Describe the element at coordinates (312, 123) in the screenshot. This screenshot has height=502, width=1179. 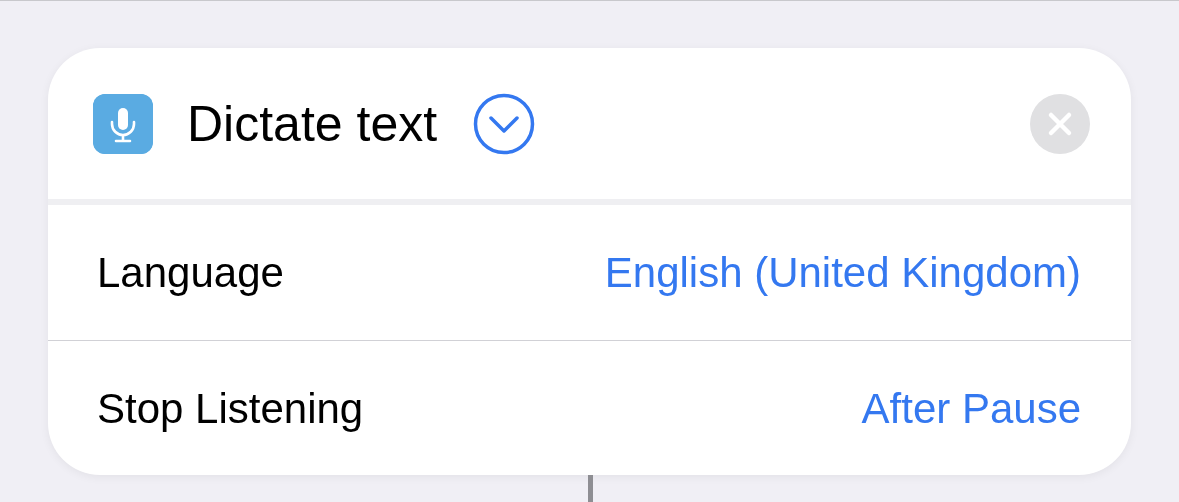
I see `action-title: Dictate text` at that location.